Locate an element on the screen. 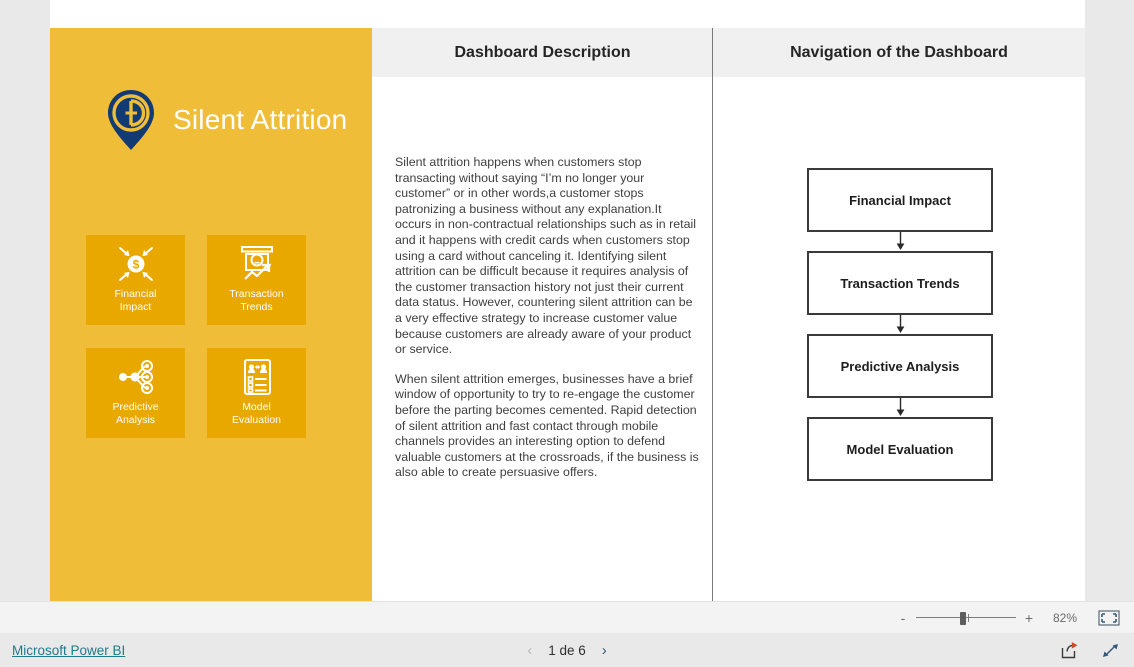 This screenshot has width=1134, height=667. tile-financial-impact: $ Financial Impact is located at coordinates (135, 280).